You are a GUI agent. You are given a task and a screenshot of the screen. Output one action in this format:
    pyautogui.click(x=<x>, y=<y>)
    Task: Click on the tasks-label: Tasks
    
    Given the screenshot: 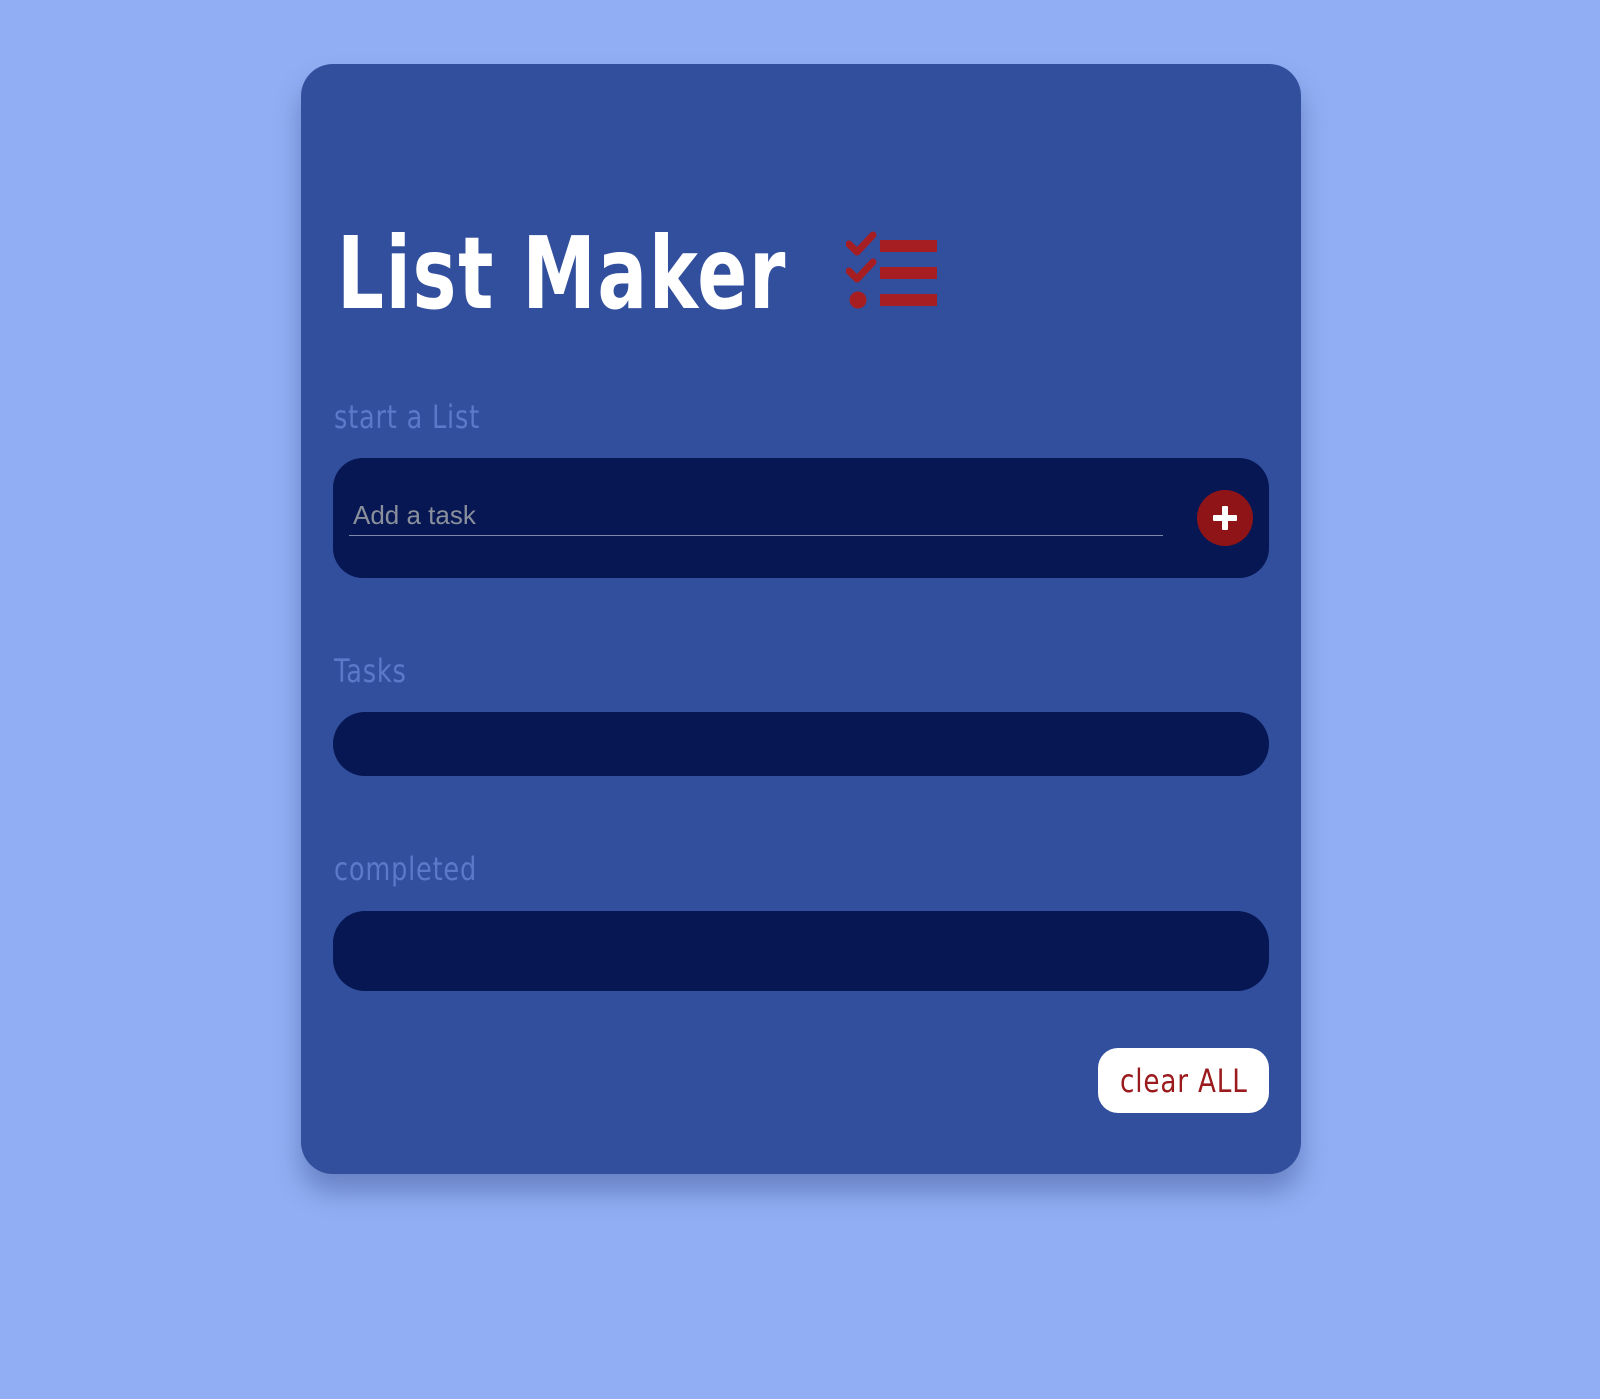 What is the action you would take?
    pyautogui.click(x=370, y=671)
    